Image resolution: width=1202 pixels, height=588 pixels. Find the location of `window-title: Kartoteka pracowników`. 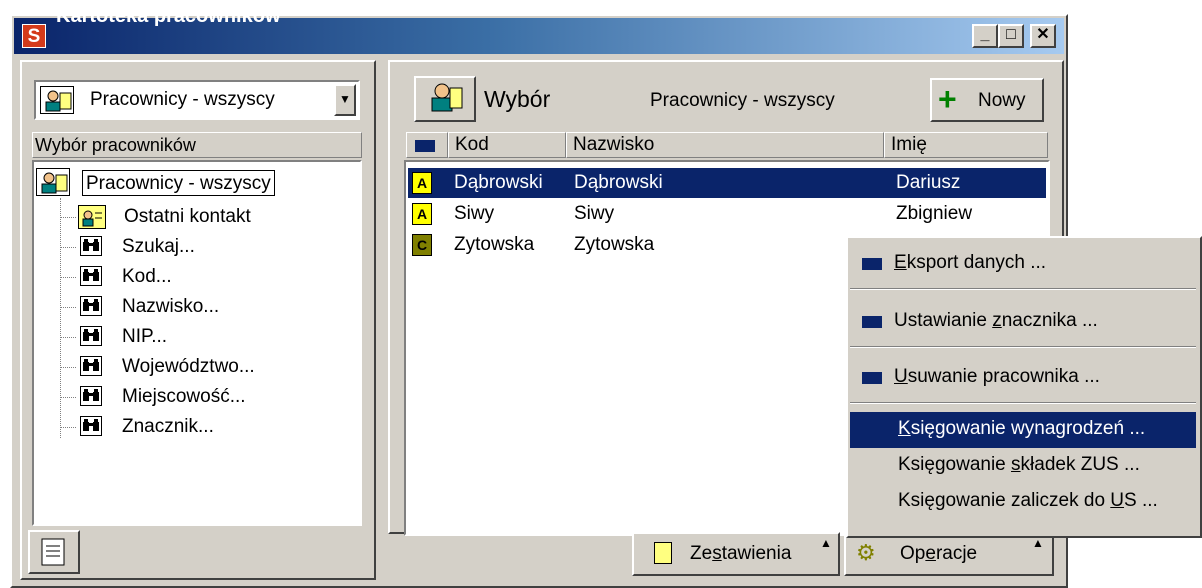

window-title: Kartoteka pracowników is located at coordinates (168, 16).